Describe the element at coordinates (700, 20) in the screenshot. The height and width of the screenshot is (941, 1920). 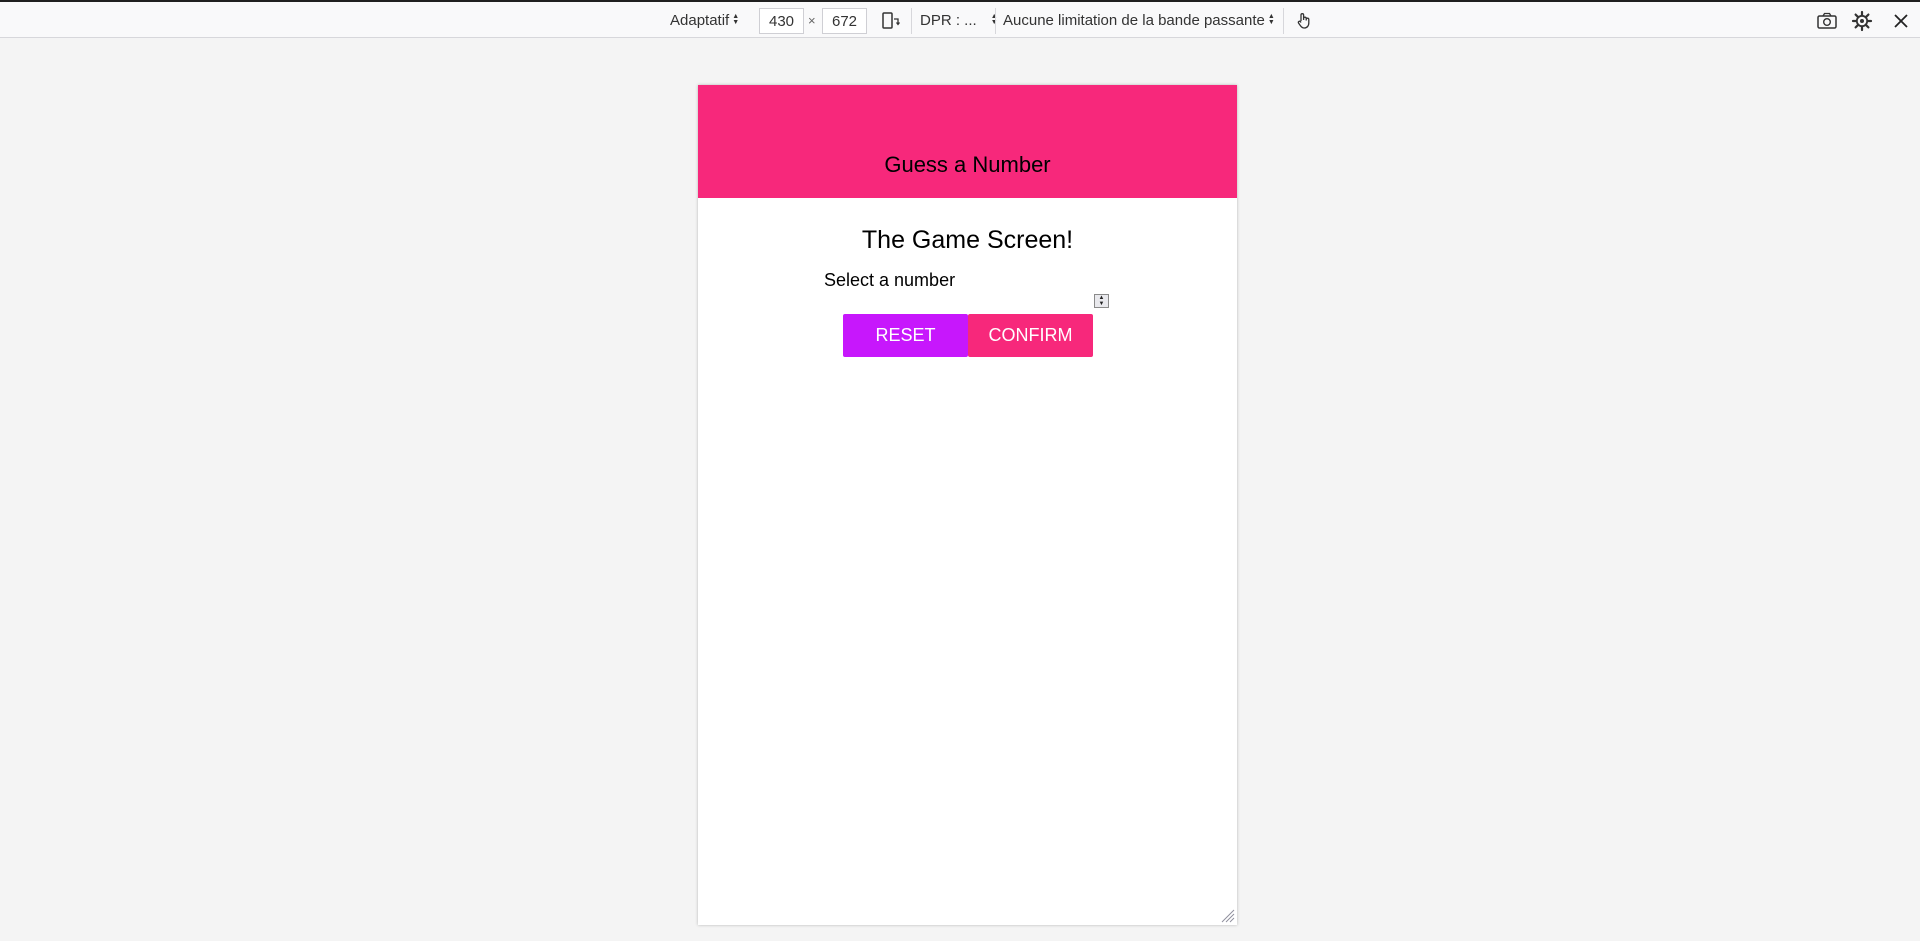
I see `device-selector-label: Adaptatif` at that location.